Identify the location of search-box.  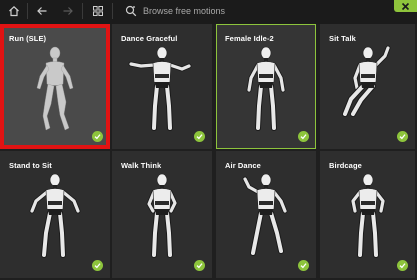
(250, 11).